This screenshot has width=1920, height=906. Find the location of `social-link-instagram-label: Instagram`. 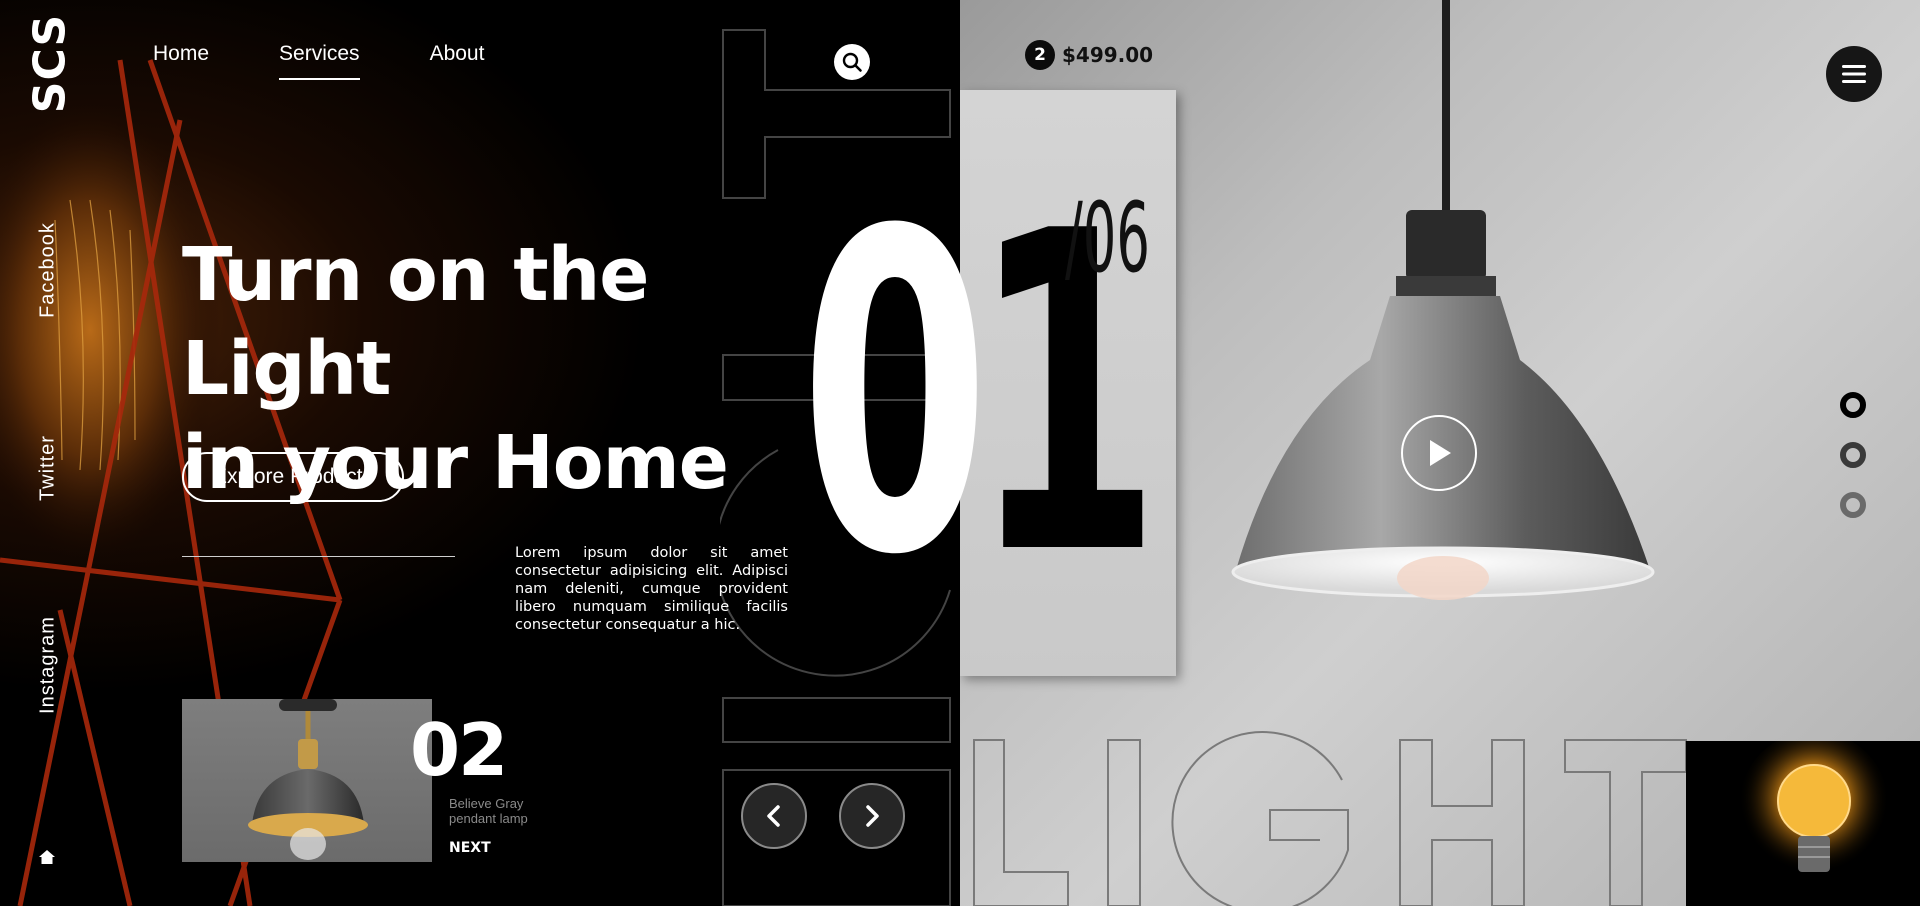

social-link-instagram-label: Instagram is located at coordinates (48, 665).